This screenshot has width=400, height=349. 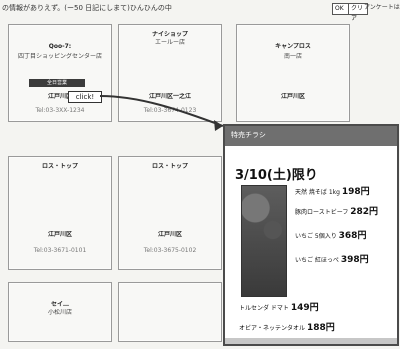 What do you see at coordinates (60, 213) in the screenshot?
I see `store-card-4: ロス・トップ 江戸川区 Tel:03-3671-0101` at bounding box center [60, 213].